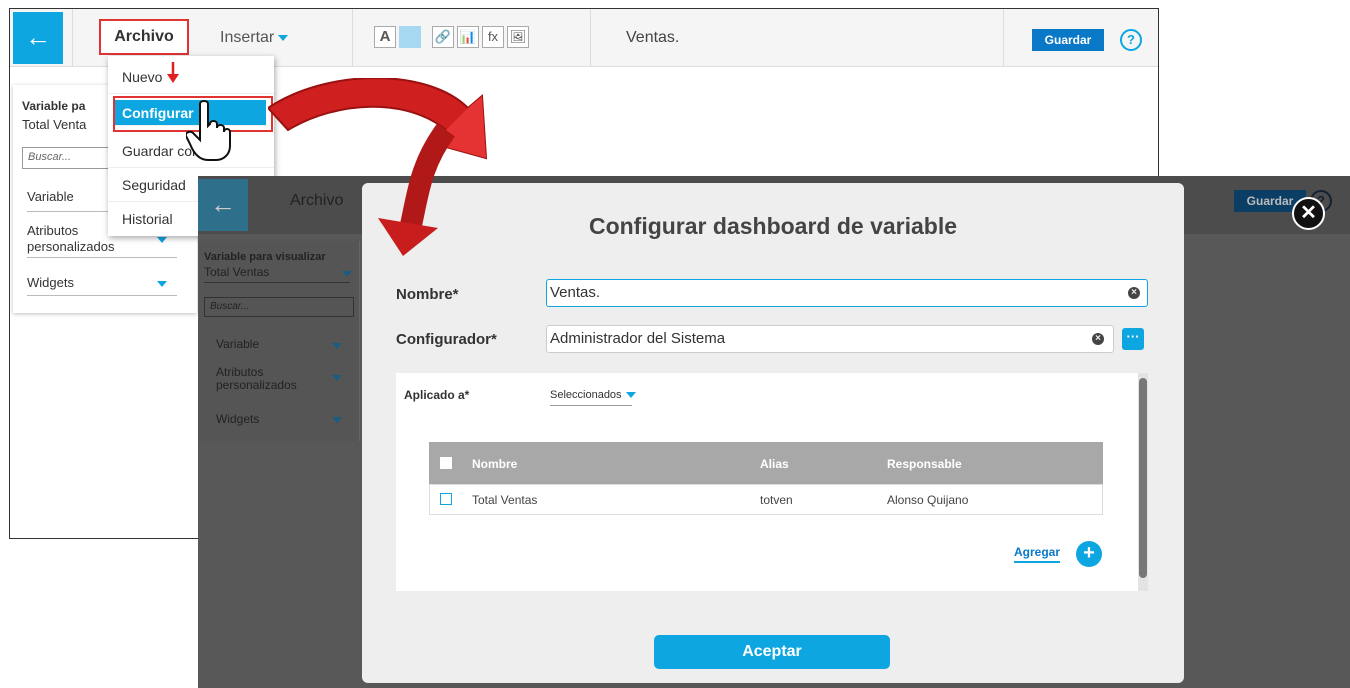 This screenshot has height=688, width=1350. I want to click on help-icon: ?, so click(1131, 40).